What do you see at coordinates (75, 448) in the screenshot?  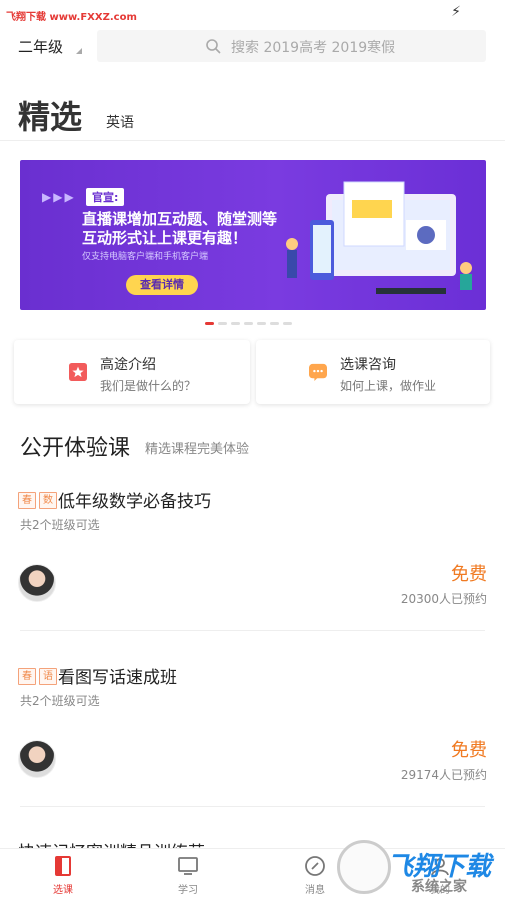 I see `section-title: 公开体验课` at bounding box center [75, 448].